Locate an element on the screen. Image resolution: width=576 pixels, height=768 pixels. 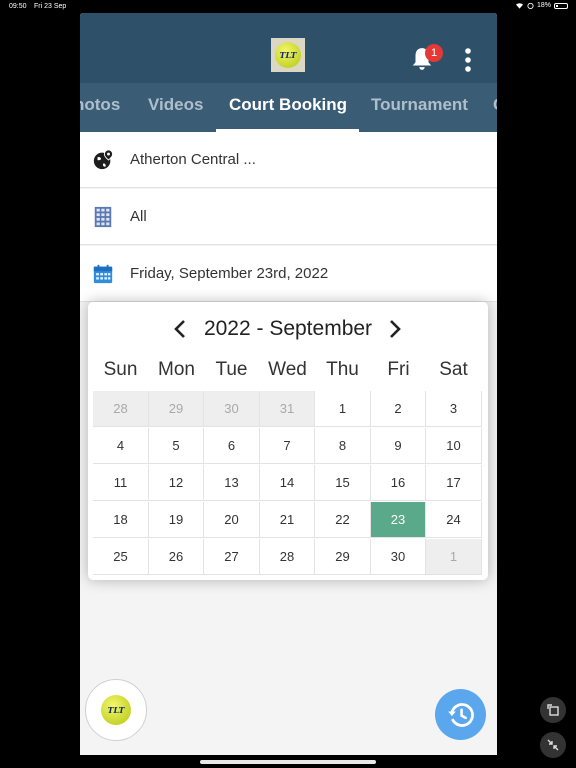
calendar-header: 2022 - September is located at coordinates (288, 329).